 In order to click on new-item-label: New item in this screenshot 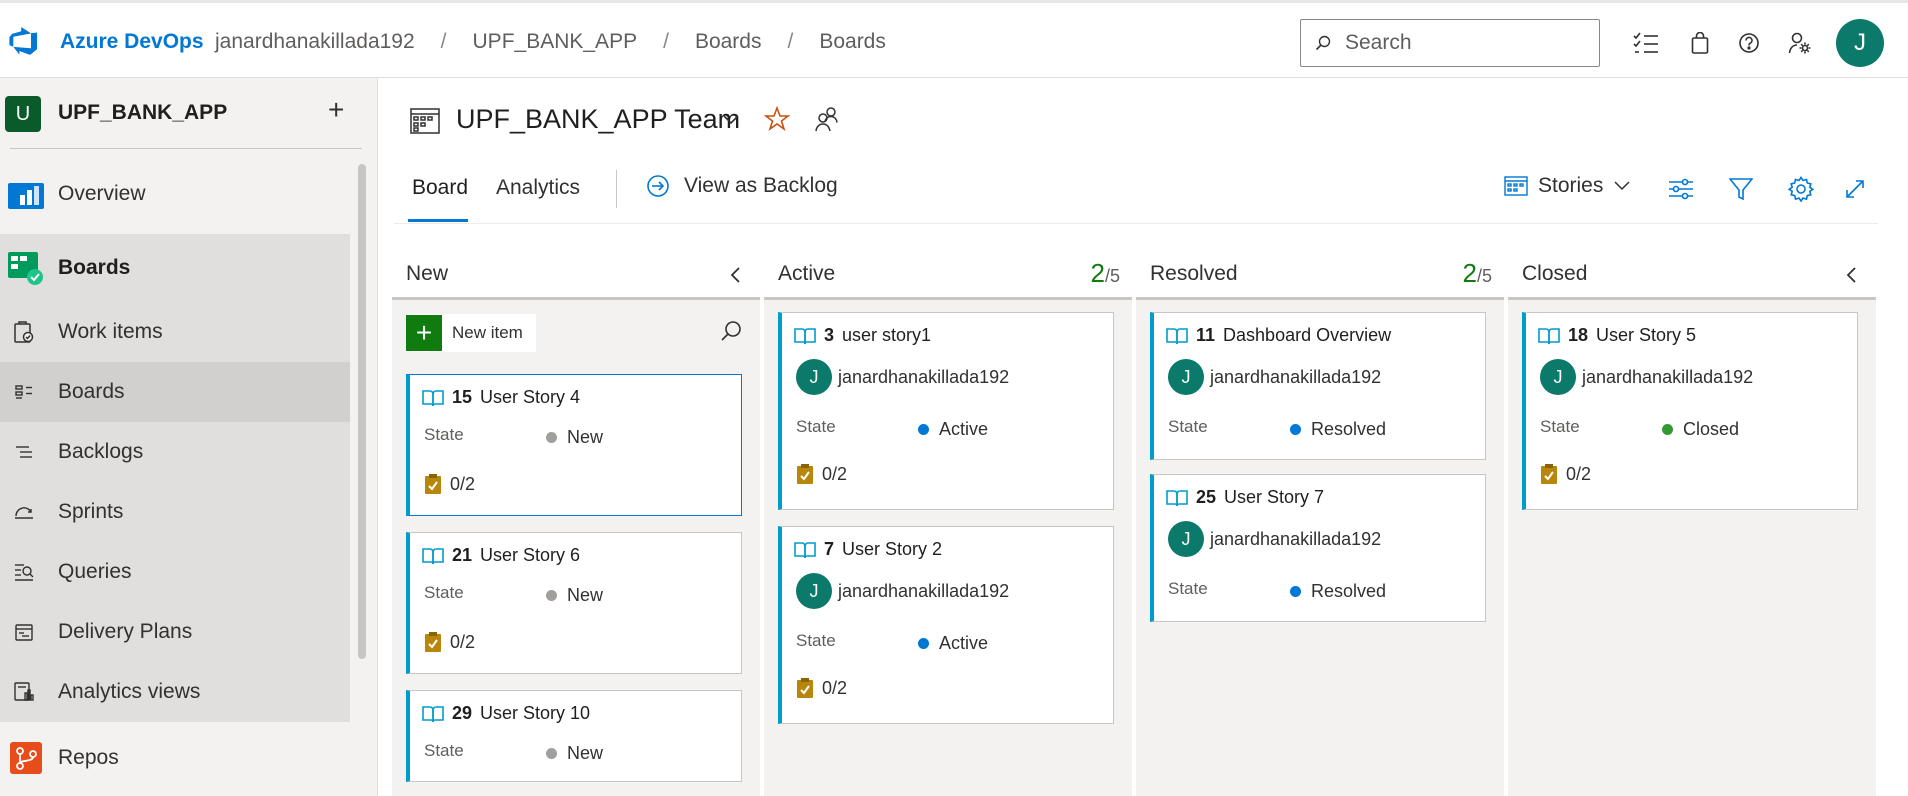, I will do `click(487, 332)`.